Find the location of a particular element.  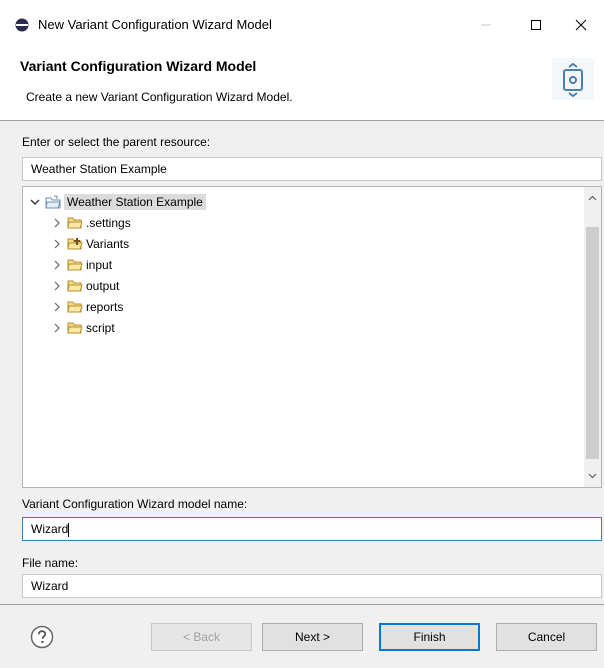

wizard-footer: < Back Next > Finish Cancel is located at coordinates (302, 636).